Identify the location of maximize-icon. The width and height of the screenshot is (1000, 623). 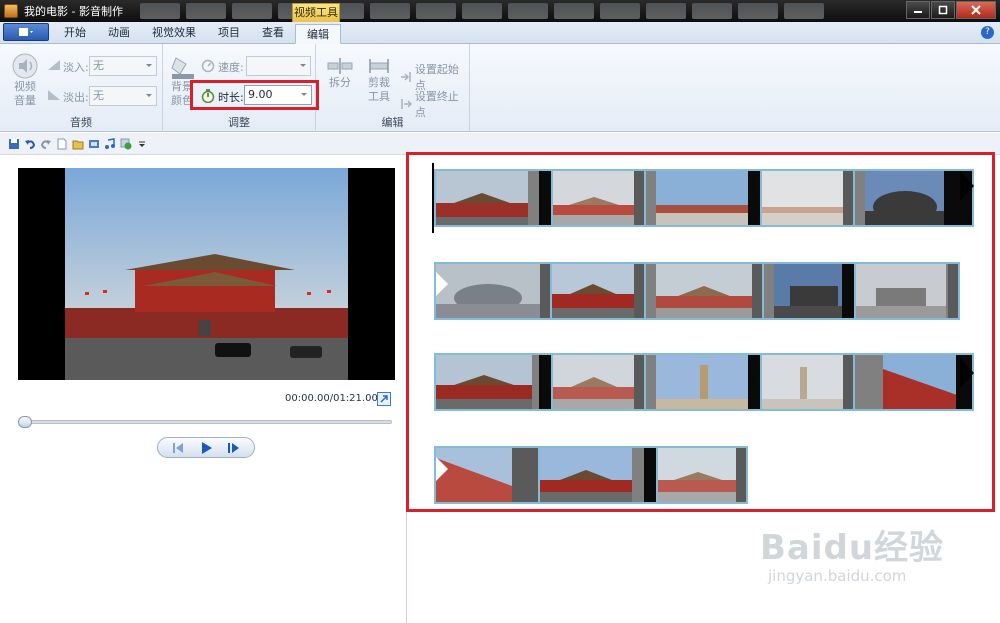
(943, 10).